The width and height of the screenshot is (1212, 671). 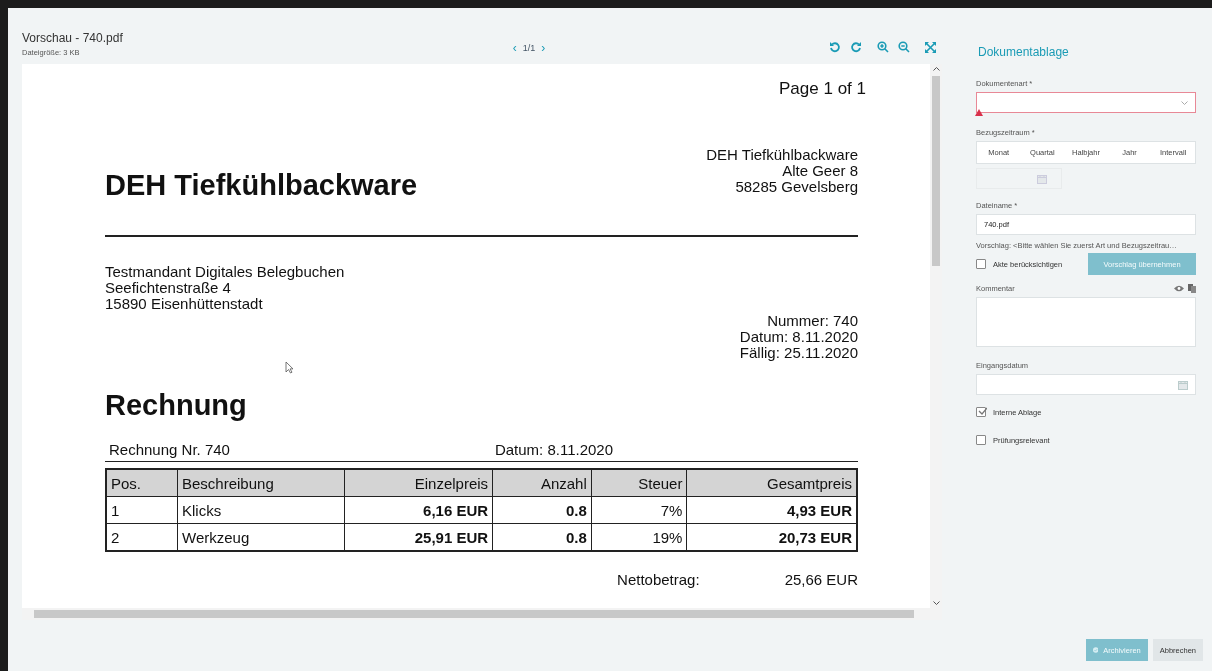 I want to click on sender-address-line: Alte Geer 8, so click(x=819, y=171).